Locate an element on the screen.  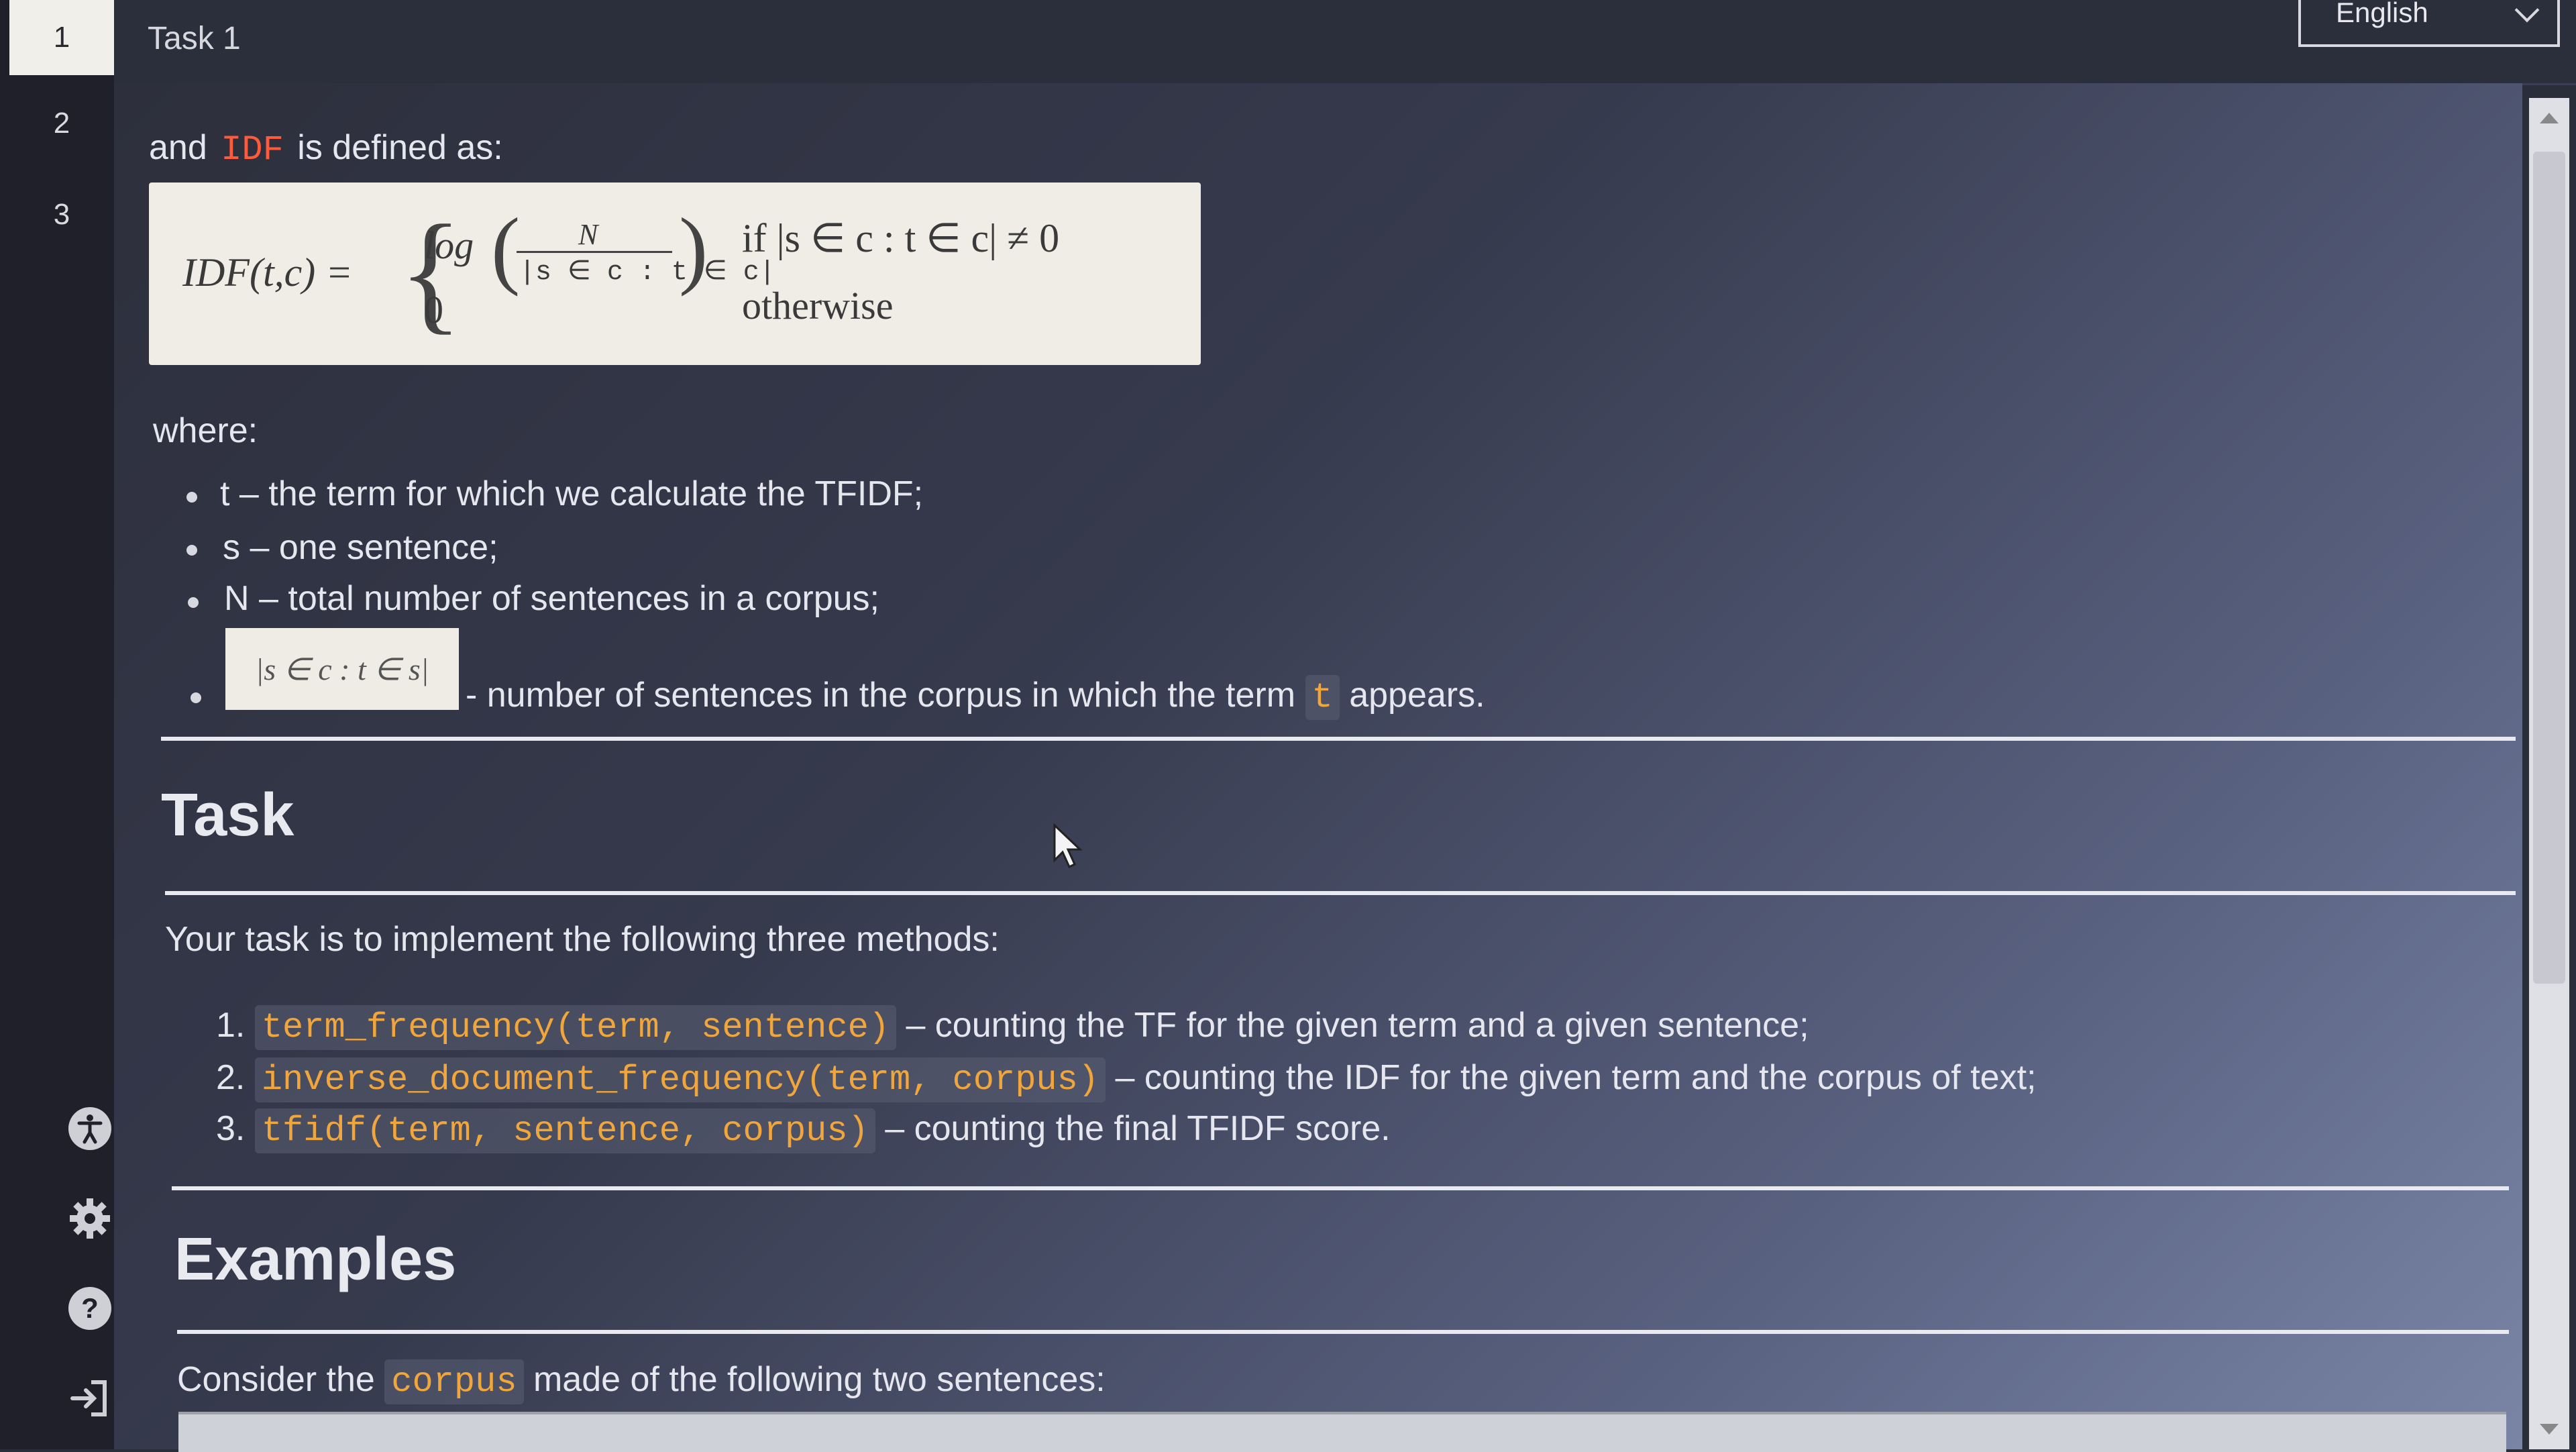
sidebar-step-3: 3 is located at coordinates (61, 215).